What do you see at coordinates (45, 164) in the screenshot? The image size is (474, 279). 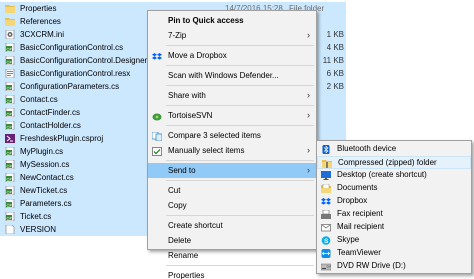 I see `file-name: MySession.cs` at bounding box center [45, 164].